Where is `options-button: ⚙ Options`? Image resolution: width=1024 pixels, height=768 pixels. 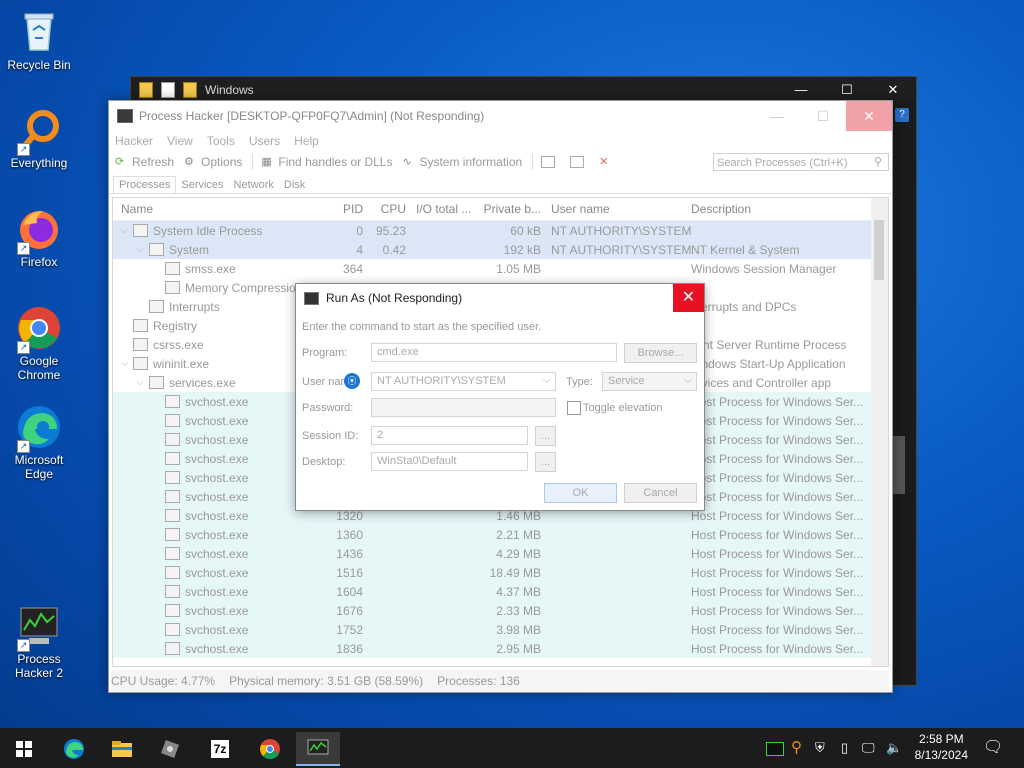 options-button: ⚙ Options is located at coordinates (213, 162).